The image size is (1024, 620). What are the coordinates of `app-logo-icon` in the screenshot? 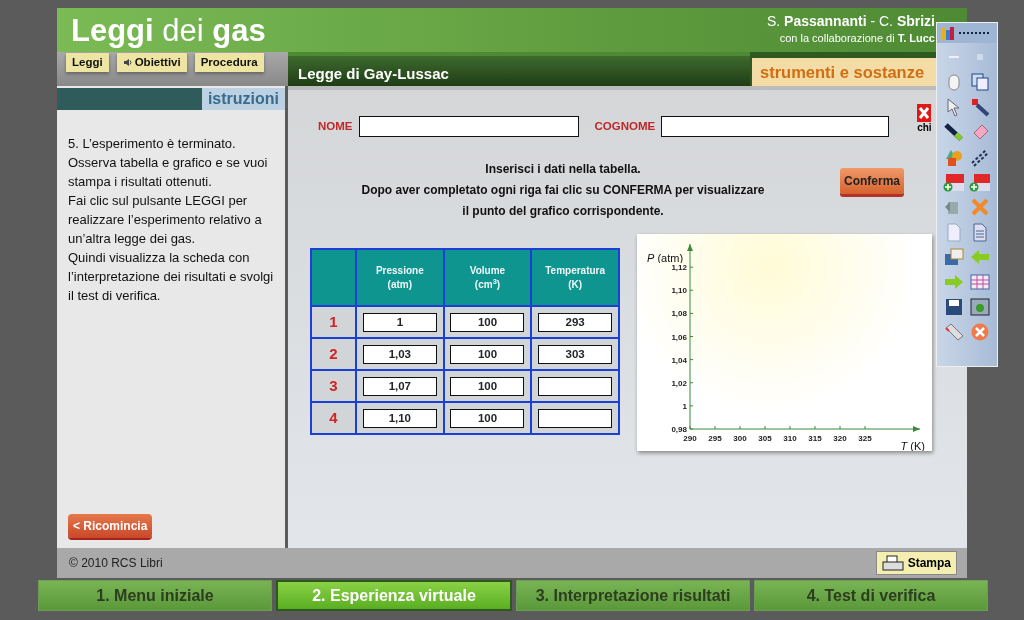 It's located at (948, 33).